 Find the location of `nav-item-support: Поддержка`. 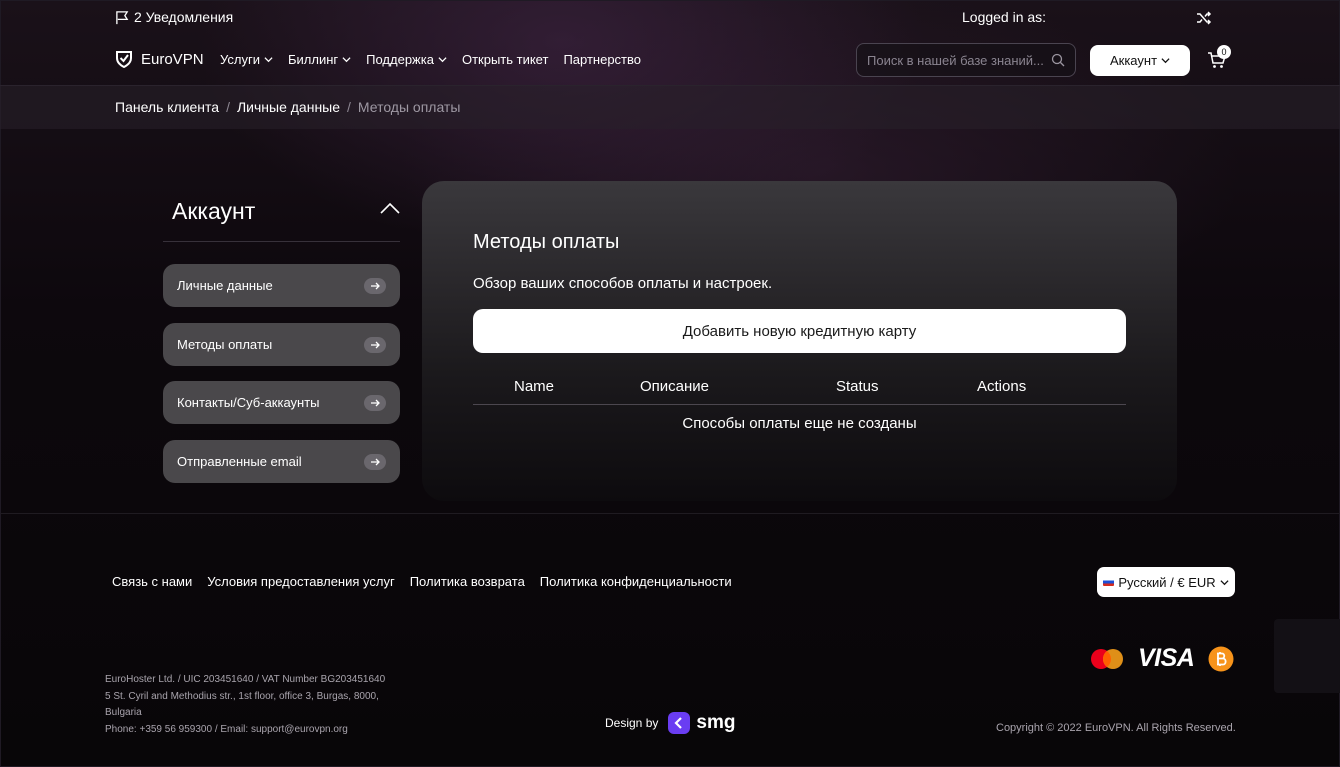

nav-item-support: Поддержка is located at coordinates (406, 59).